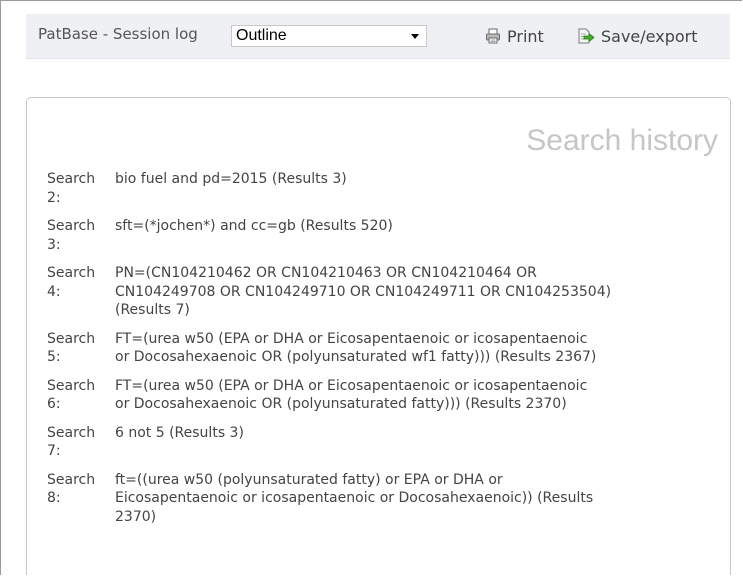 The image size is (743, 576). Describe the element at coordinates (54, 197) in the screenshot. I see `history-row-number: 2:` at that location.